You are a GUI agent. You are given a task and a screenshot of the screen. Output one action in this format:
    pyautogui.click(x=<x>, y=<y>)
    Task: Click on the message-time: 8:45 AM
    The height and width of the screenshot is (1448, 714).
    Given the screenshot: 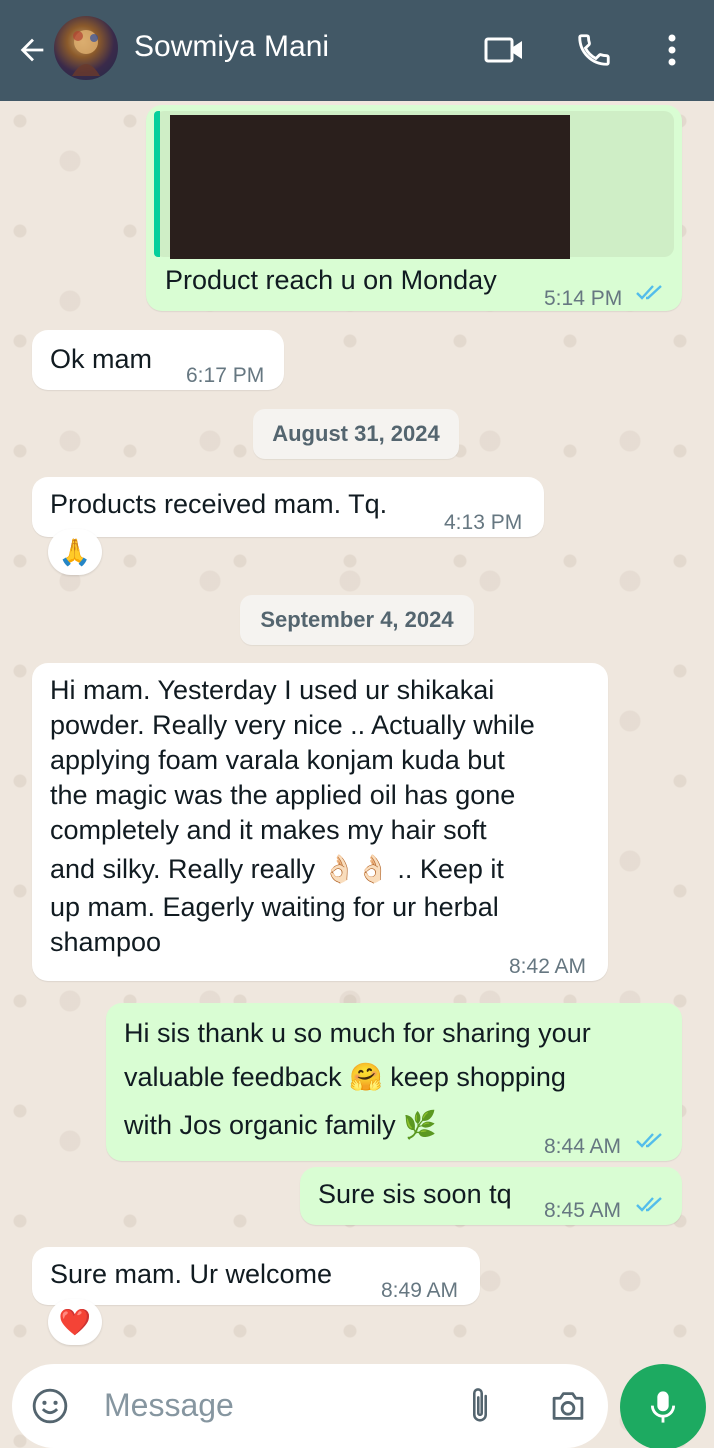 What is the action you would take?
    pyautogui.click(x=583, y=1210)
    